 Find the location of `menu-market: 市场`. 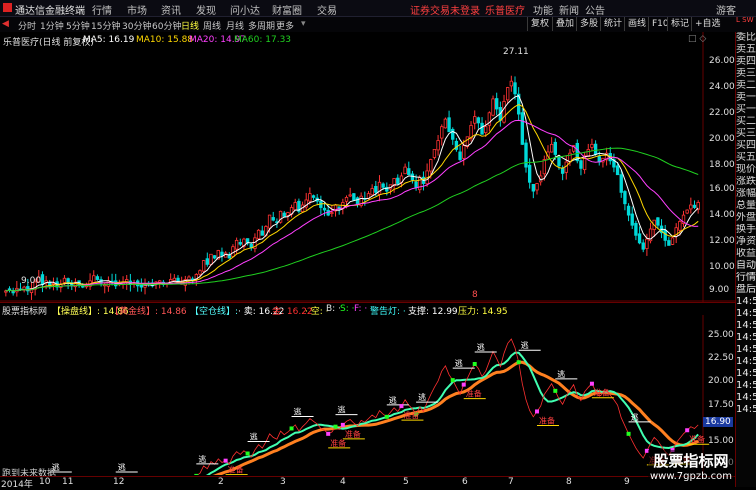

menu-market: 市场 is located at coordinates (137, 9).